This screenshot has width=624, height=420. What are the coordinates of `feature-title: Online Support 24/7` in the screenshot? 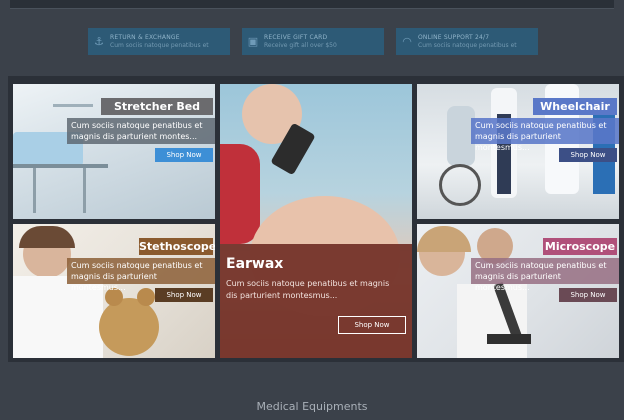 It's located at (454, 37).